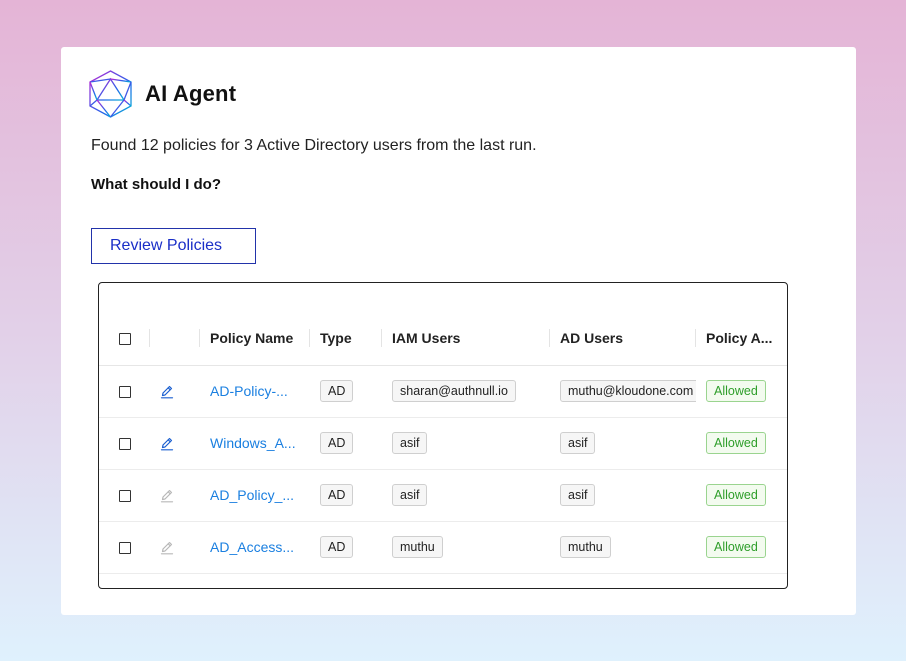 The image size is (906, 661). Describe the element at coordinates (623, 338) in the screenshot. I see `column-header-ad-users: AD Users` at that location.